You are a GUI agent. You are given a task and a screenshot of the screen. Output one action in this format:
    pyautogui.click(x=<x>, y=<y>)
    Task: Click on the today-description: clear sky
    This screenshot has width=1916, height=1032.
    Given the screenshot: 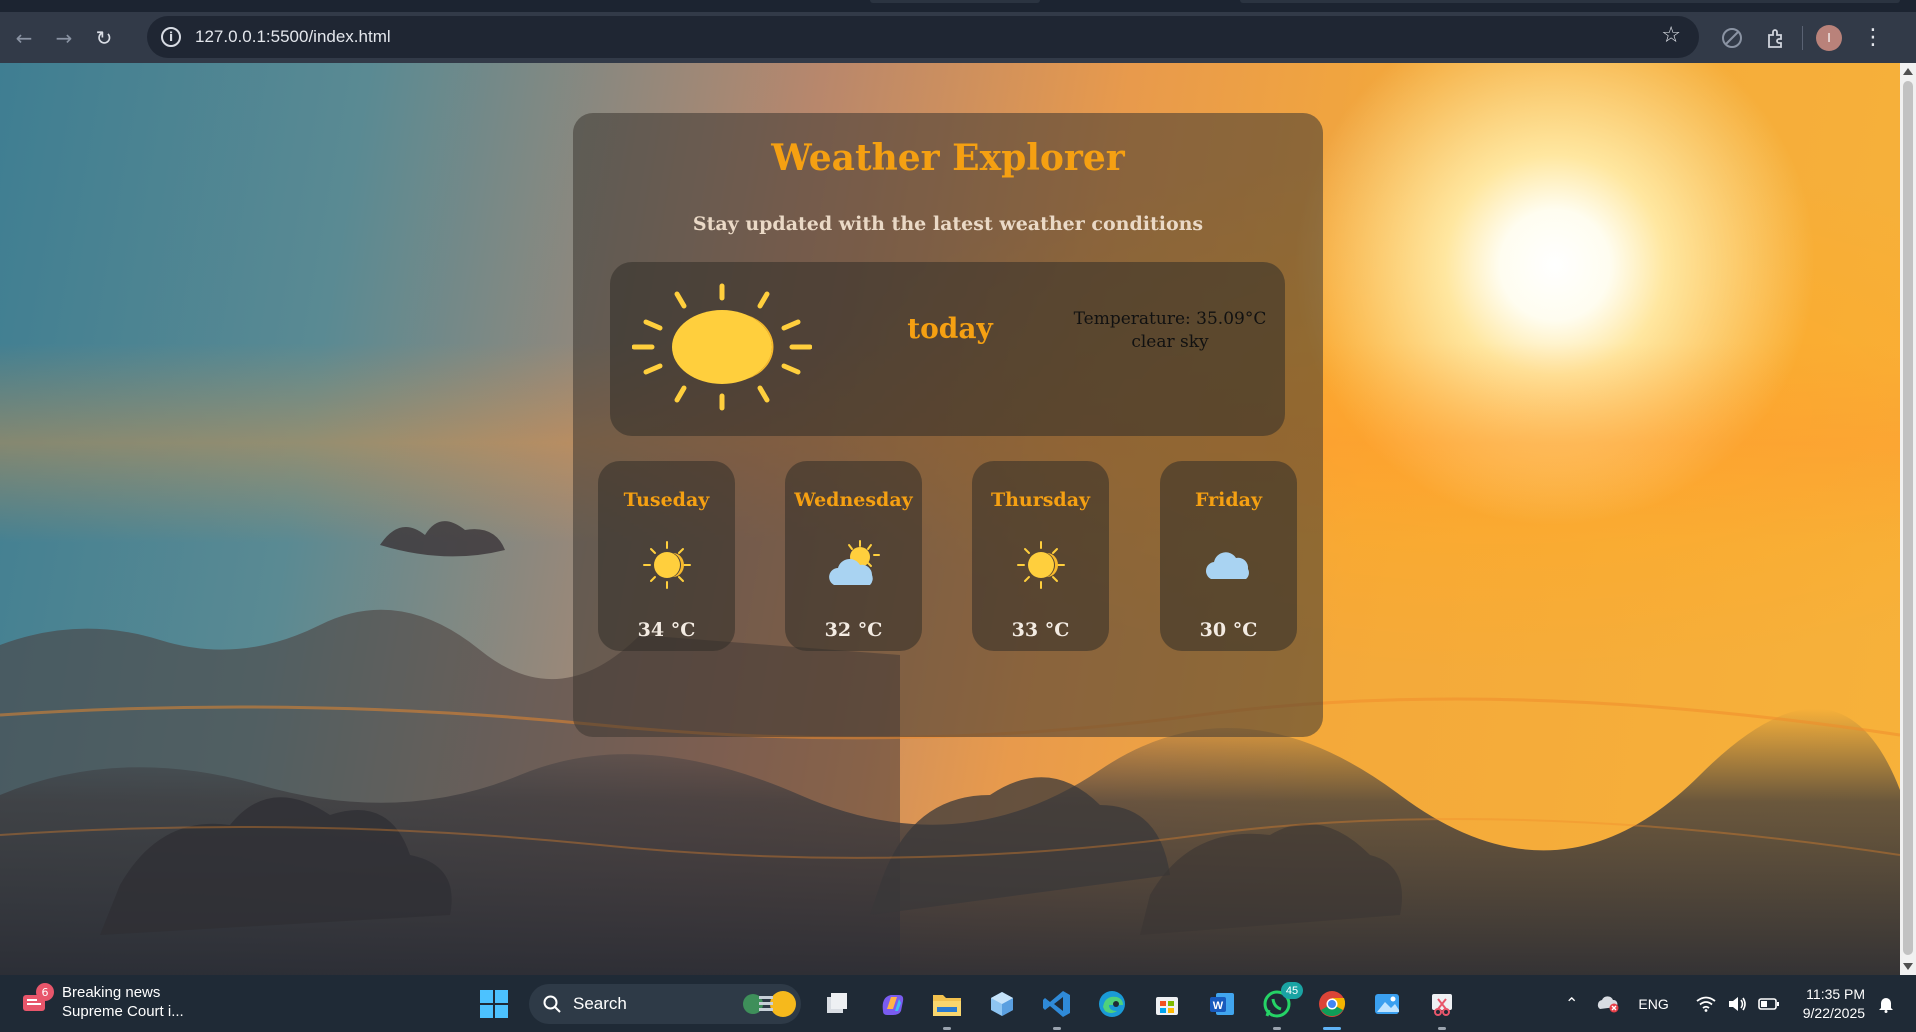 What is the action you would take?
    pyautogui.click(x=1170, y=342)
    